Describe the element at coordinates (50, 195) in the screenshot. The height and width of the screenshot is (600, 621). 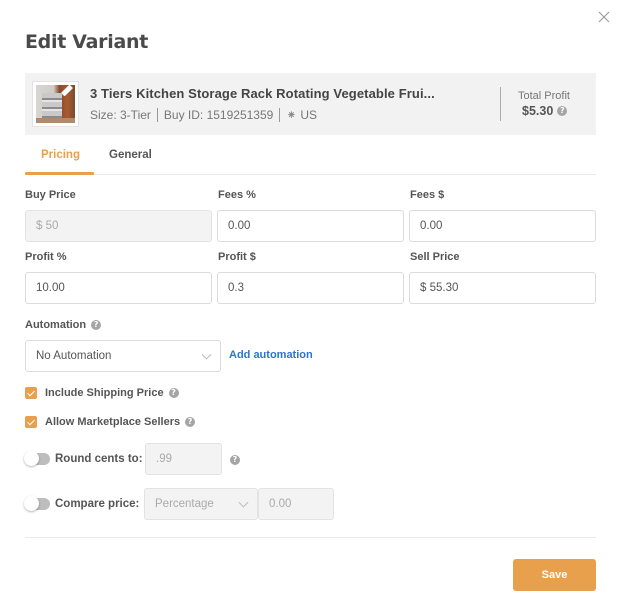
I see `buy-price-label: Buy Price` at that location.